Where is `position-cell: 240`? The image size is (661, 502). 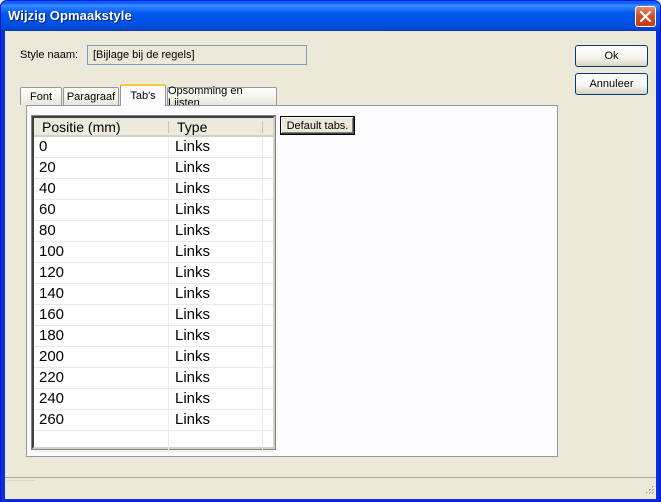
position-cell: 240 is located at coordinates (101, 399).